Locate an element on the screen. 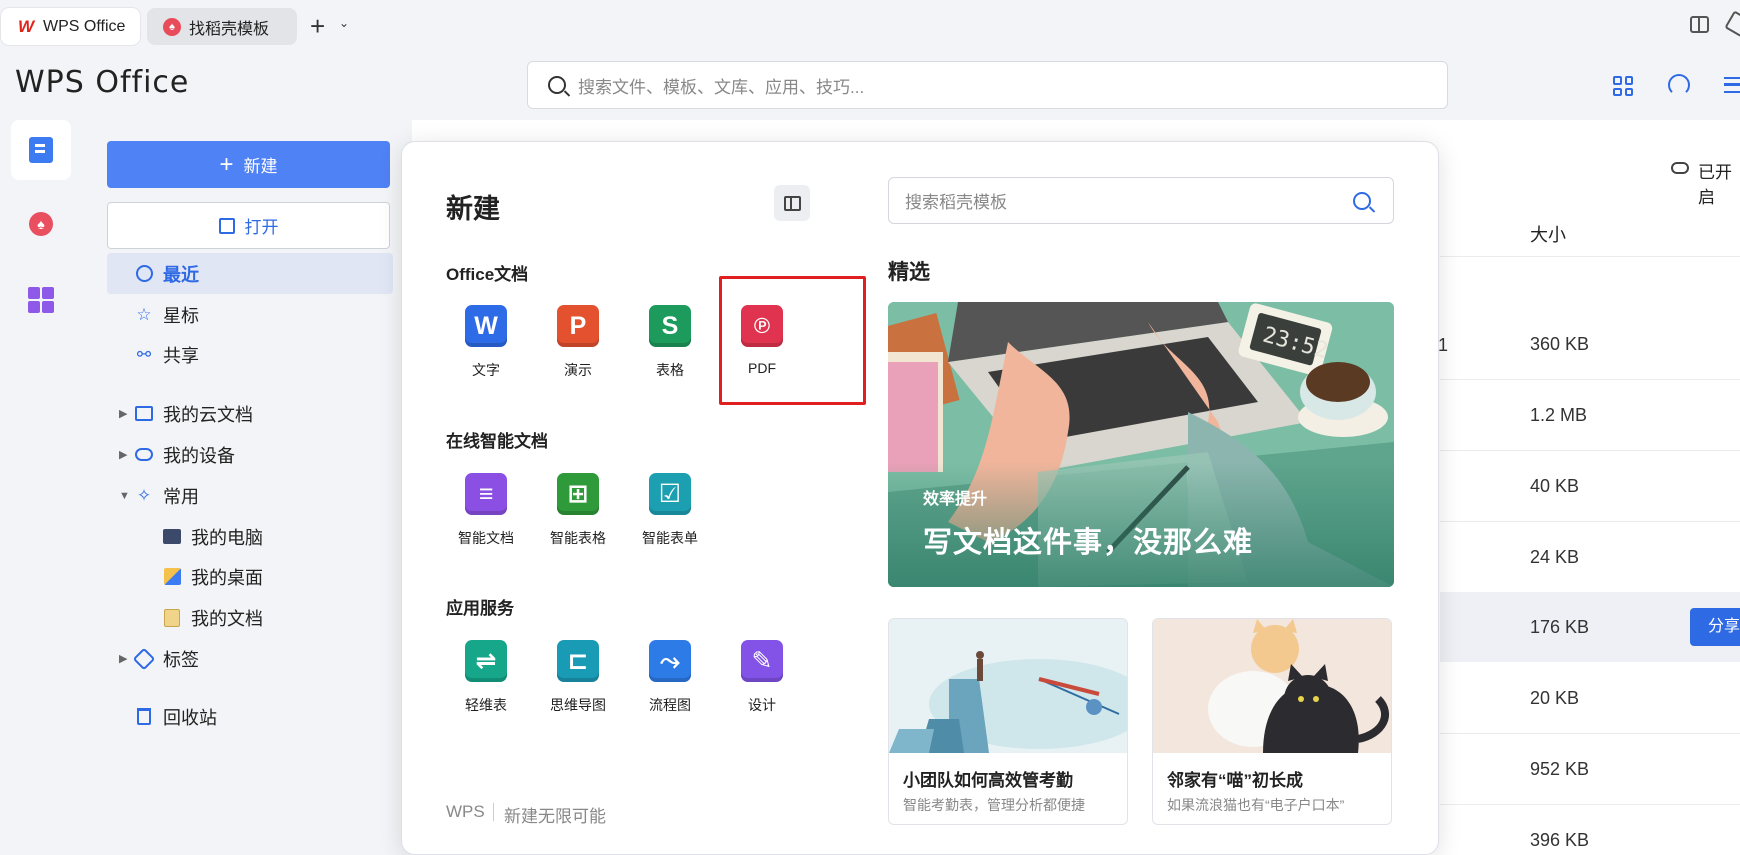 The image size is (1740, 855). sidebar-item-common: ▼ ✧ 常用 is located at coordinates (250, 495).